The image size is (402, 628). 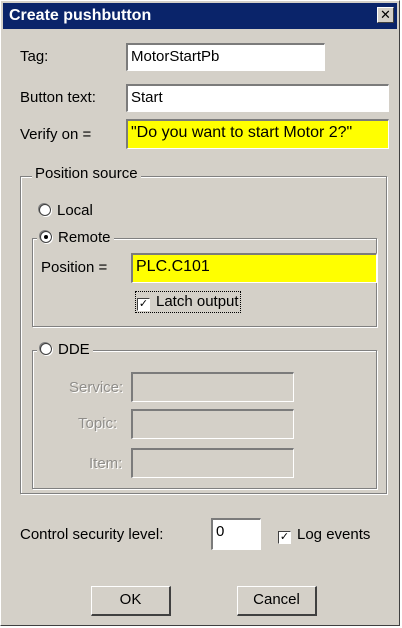 What do you see at coordinates (46, 237) in the screenshot?
I see `remote-radio-button` at bounding box center [46, 237].